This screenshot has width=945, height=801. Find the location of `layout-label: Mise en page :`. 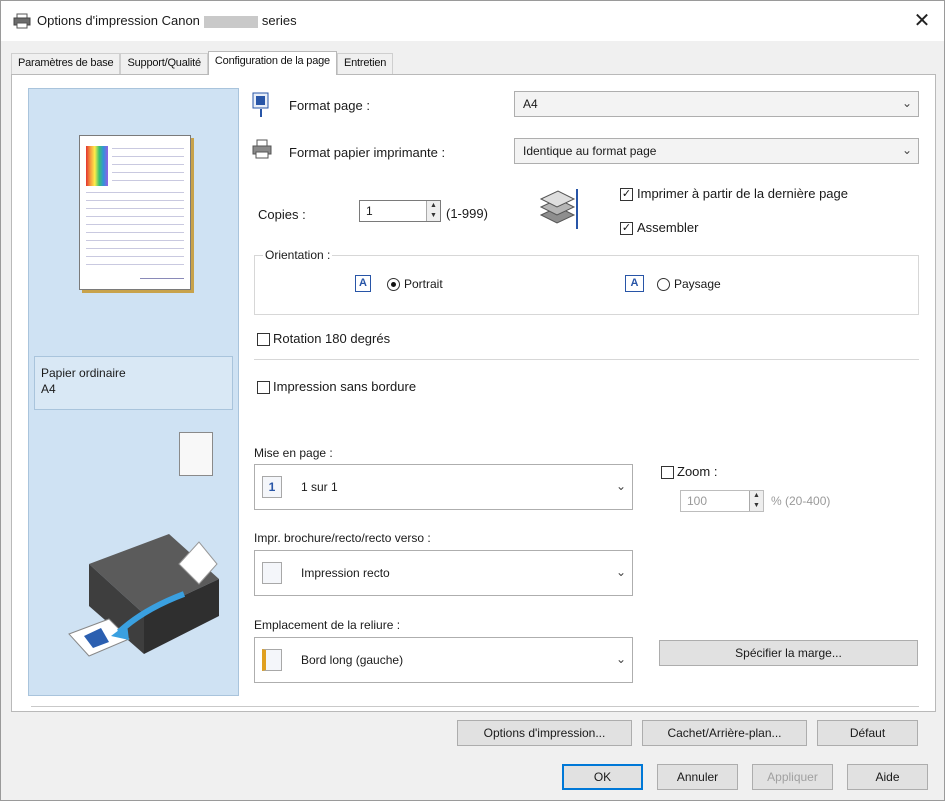

layout-label: Mise en page : is located at coordinates (293, 453).